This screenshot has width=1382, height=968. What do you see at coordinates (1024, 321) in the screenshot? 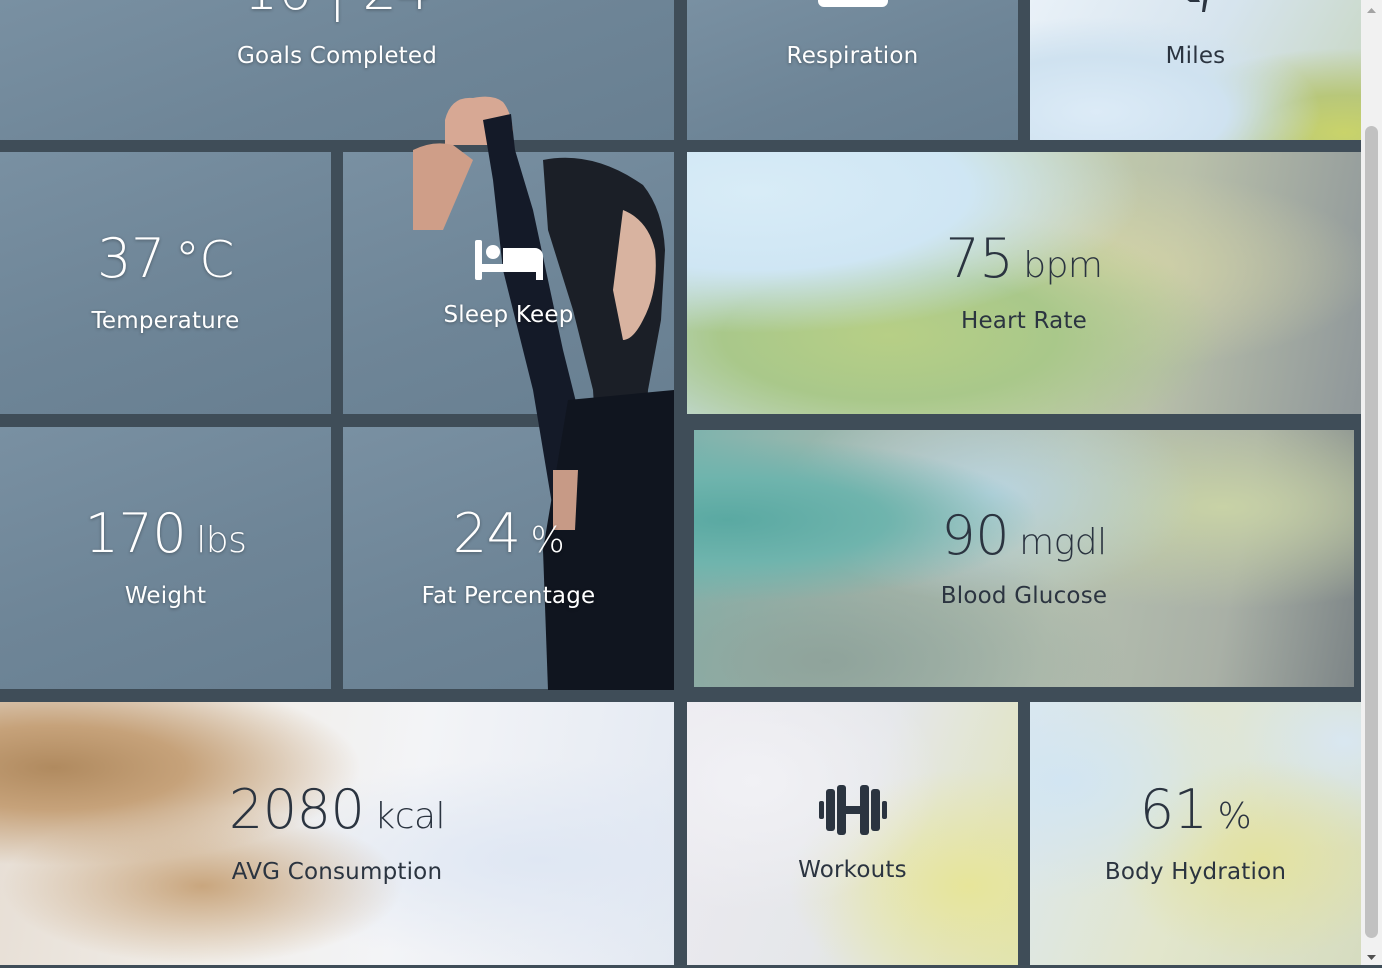
I see `heart-rate-label: Heart Rate` at bounding box center [1024, 321].